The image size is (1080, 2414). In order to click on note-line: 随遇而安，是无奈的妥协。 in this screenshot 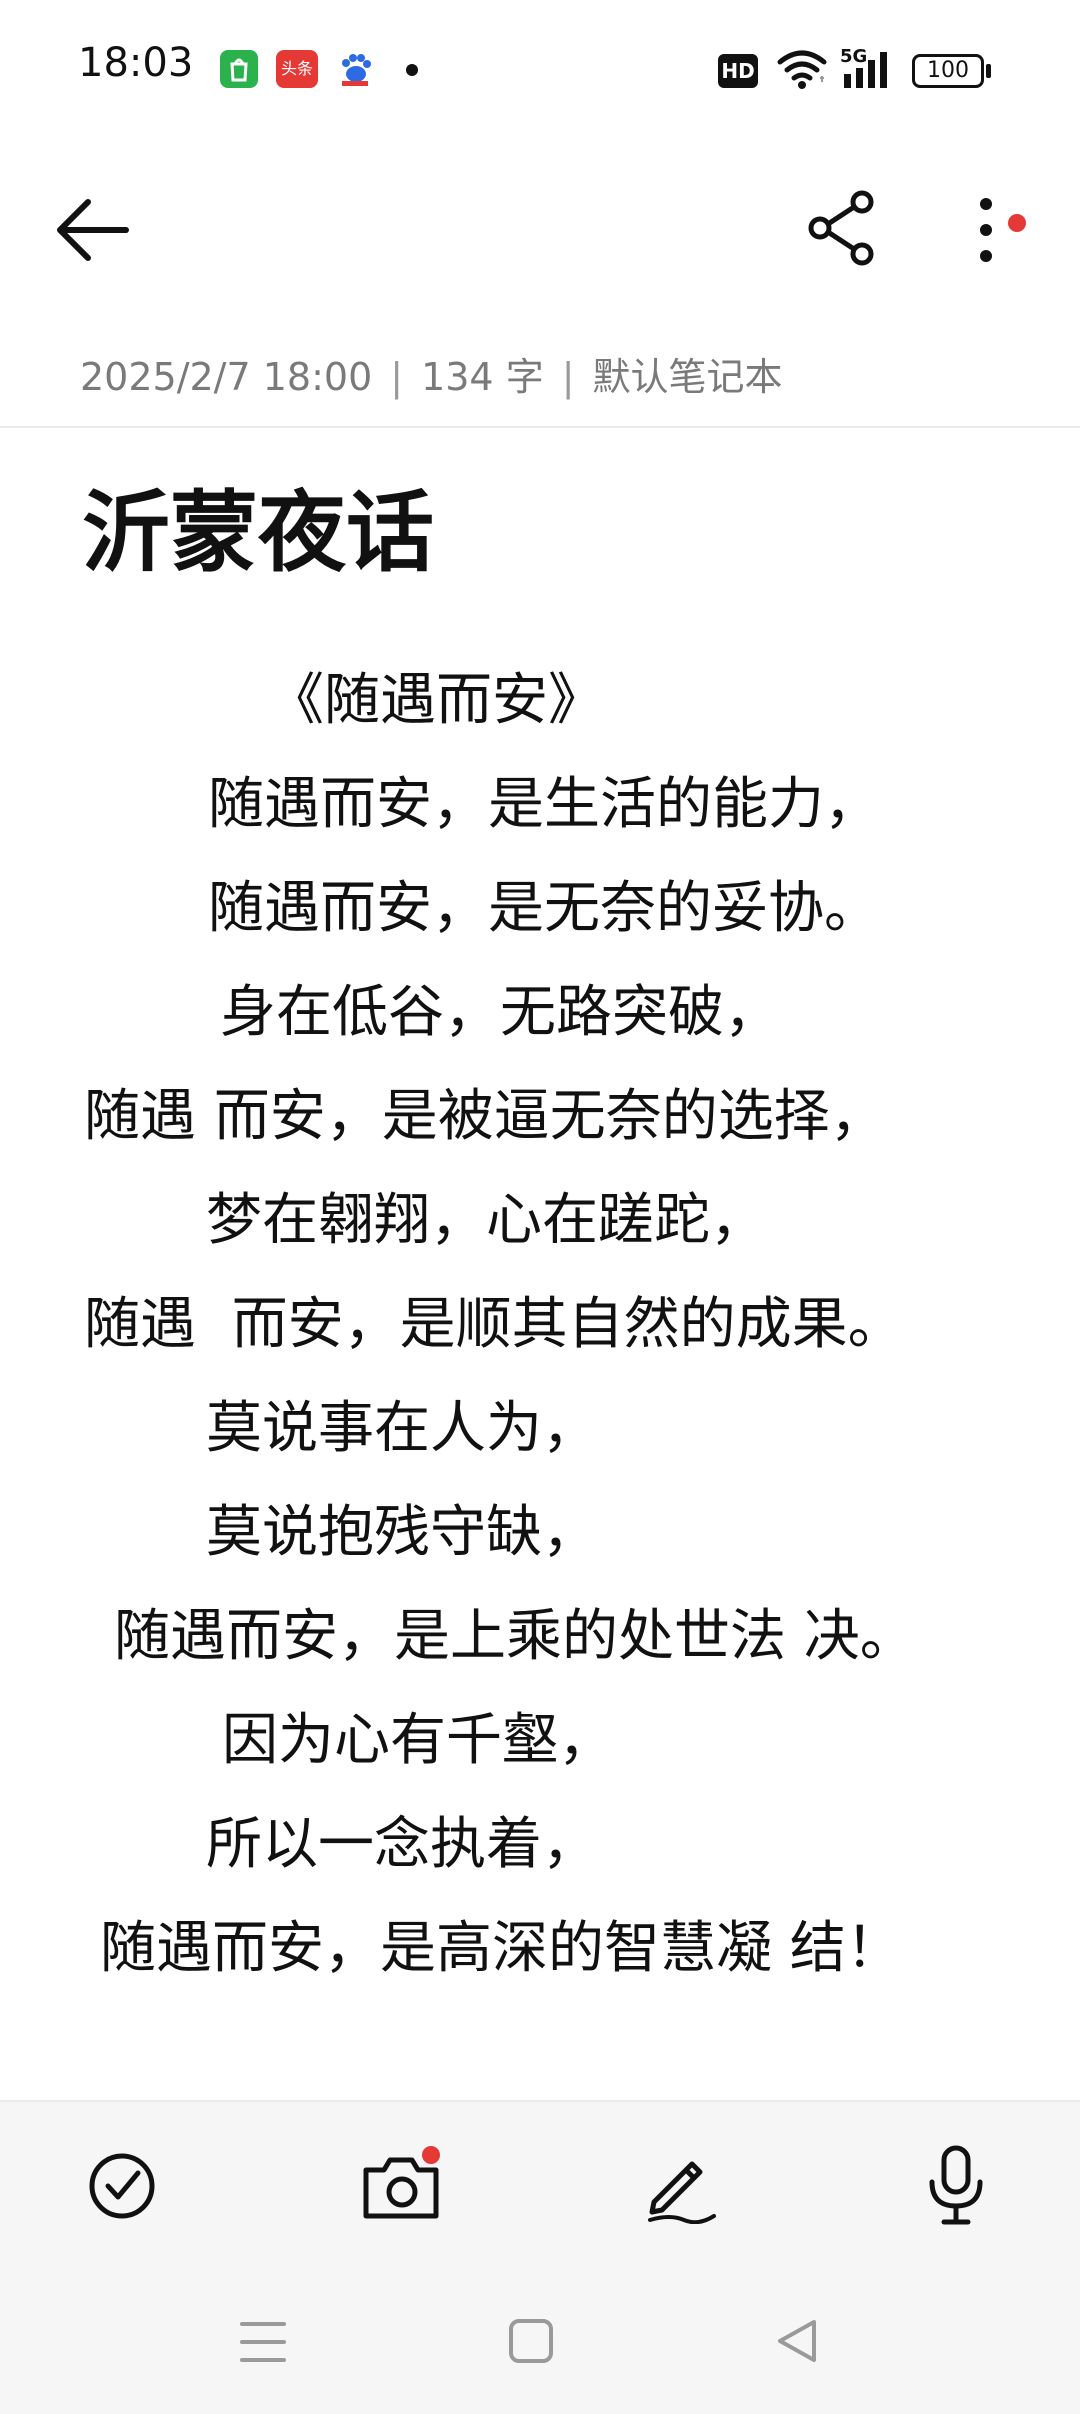, I will do `click(544, 908)`.